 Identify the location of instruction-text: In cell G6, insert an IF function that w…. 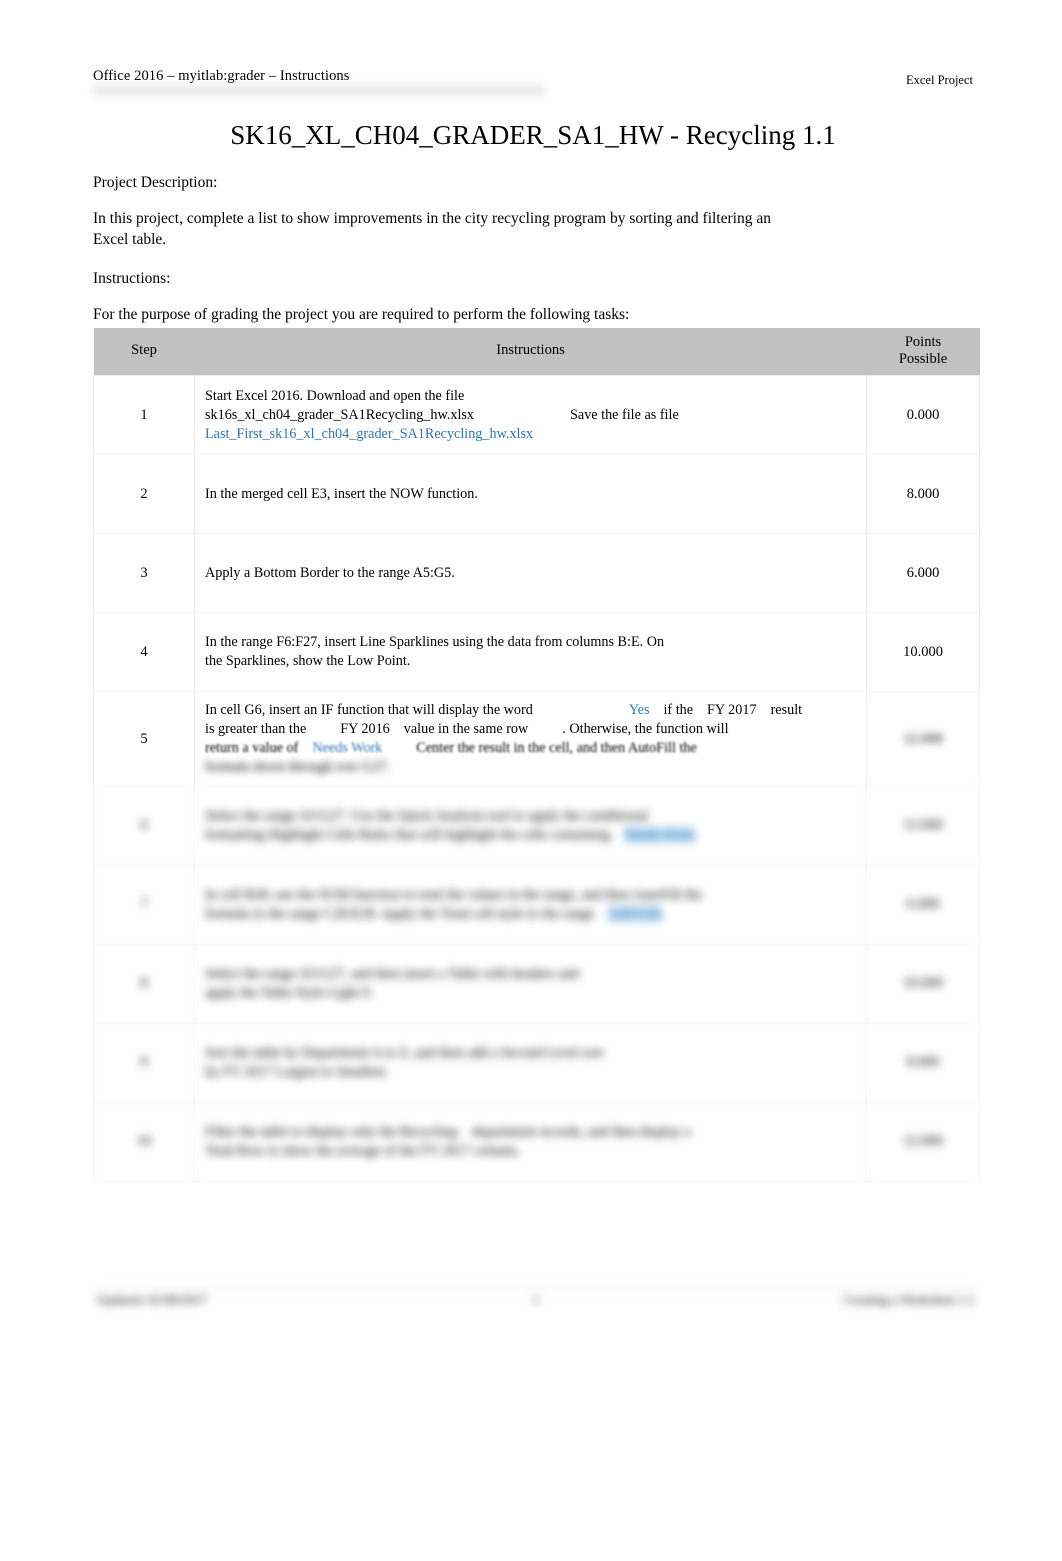
(369, 710).